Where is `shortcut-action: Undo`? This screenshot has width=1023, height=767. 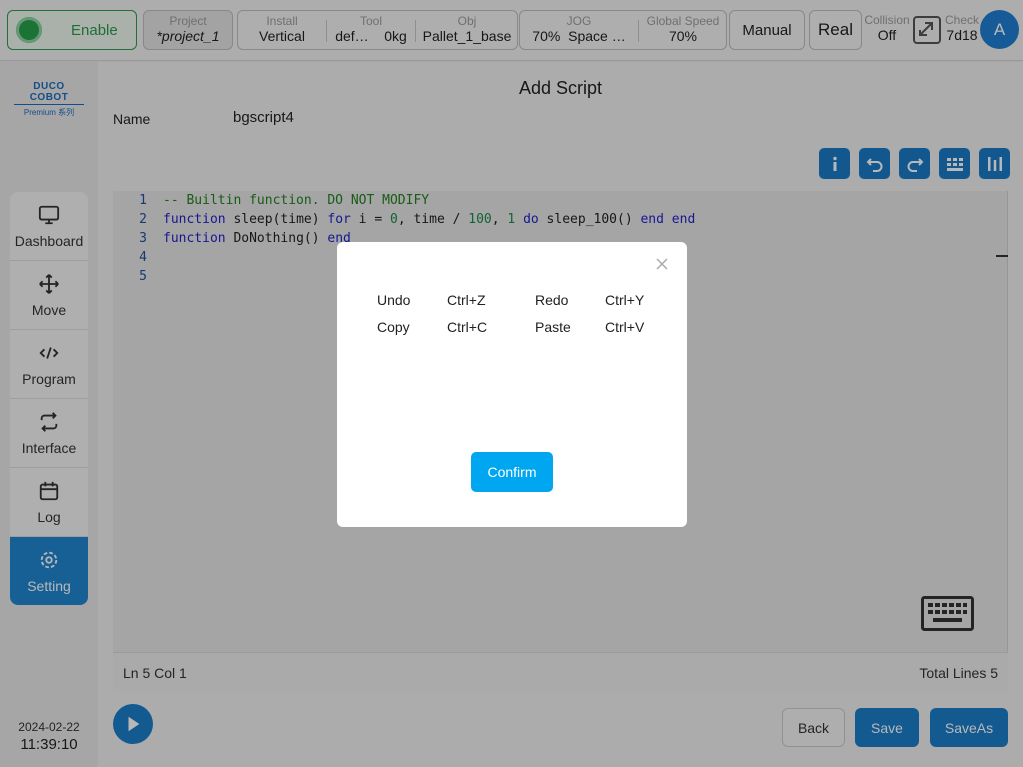 shortcut-action: Undo is located at coordinates (394, 300).